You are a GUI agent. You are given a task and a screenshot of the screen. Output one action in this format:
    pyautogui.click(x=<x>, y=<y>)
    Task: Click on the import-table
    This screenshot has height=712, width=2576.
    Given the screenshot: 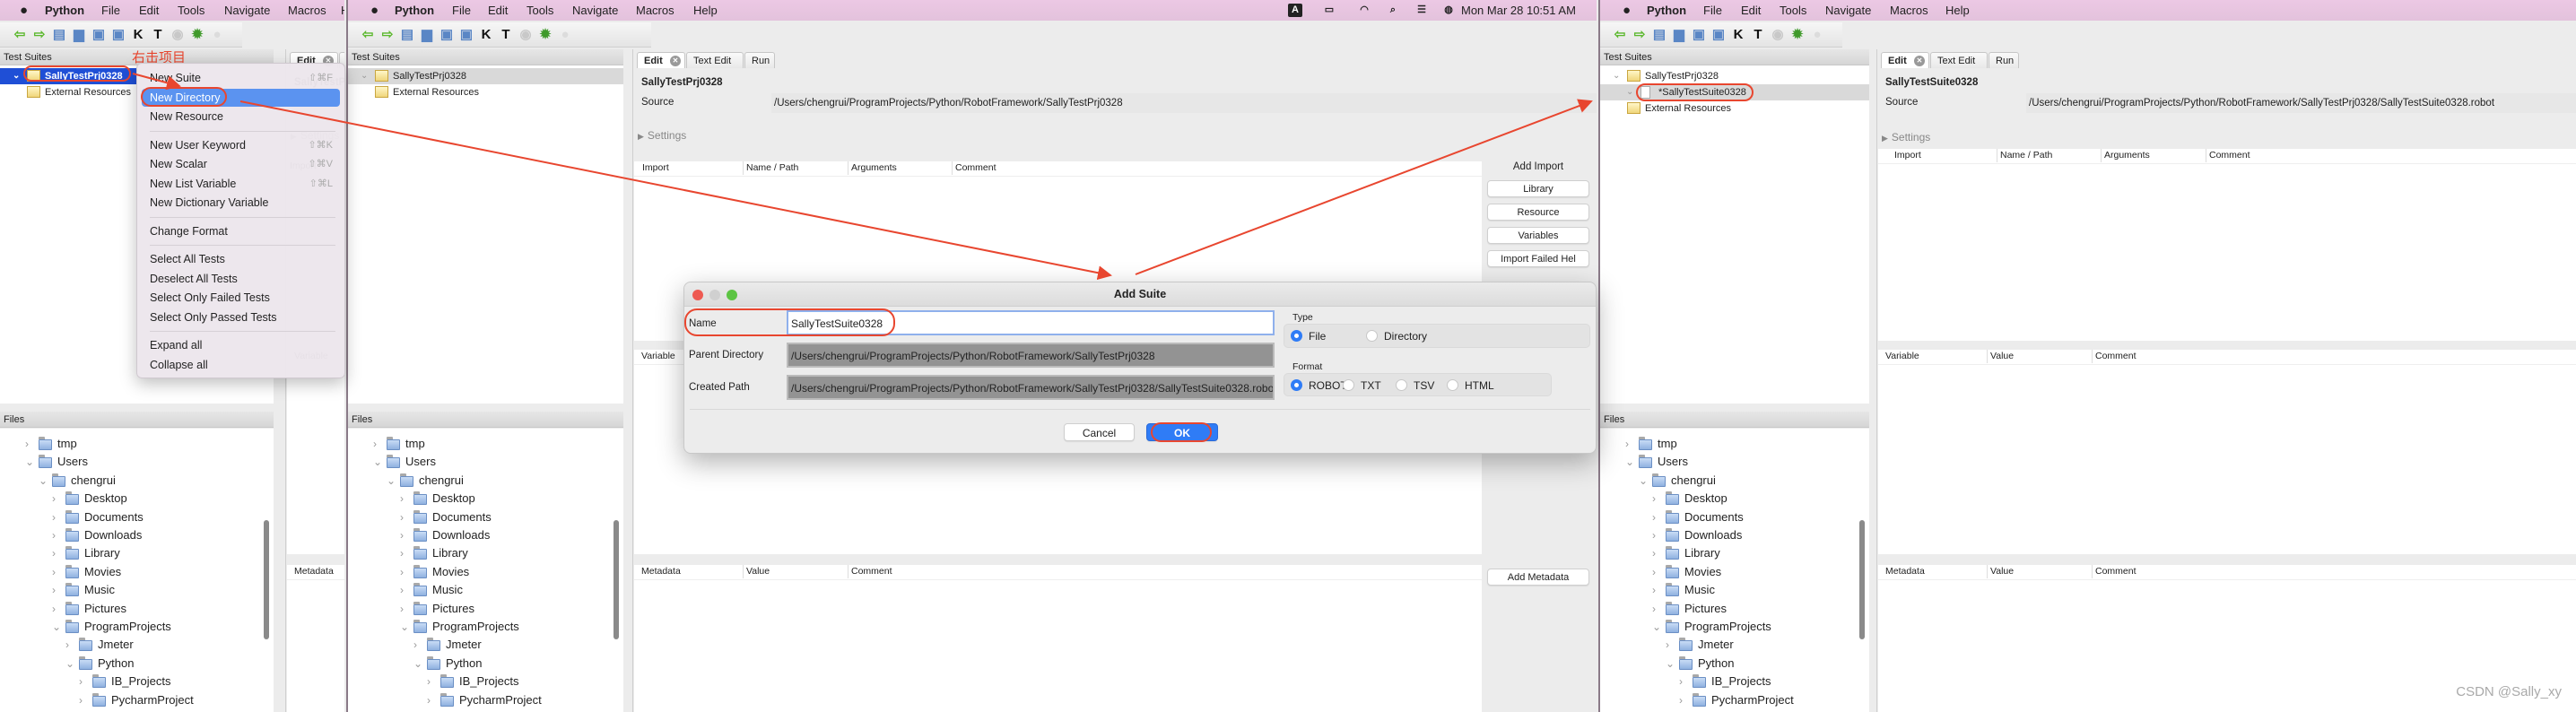 What is the action you would take?
    pyautogui.click(x=2227, y=245)
    